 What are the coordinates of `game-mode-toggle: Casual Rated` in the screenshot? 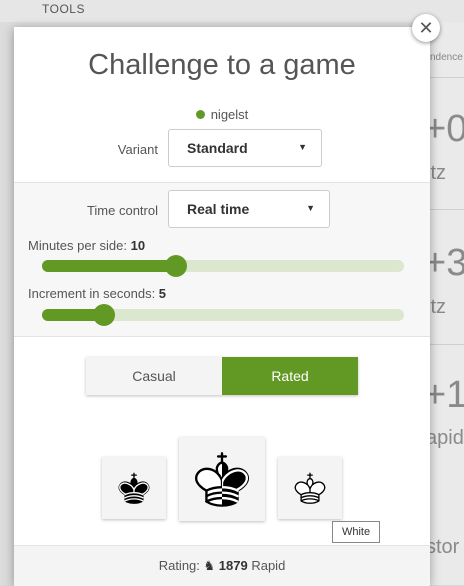 It's located at (222, 376).